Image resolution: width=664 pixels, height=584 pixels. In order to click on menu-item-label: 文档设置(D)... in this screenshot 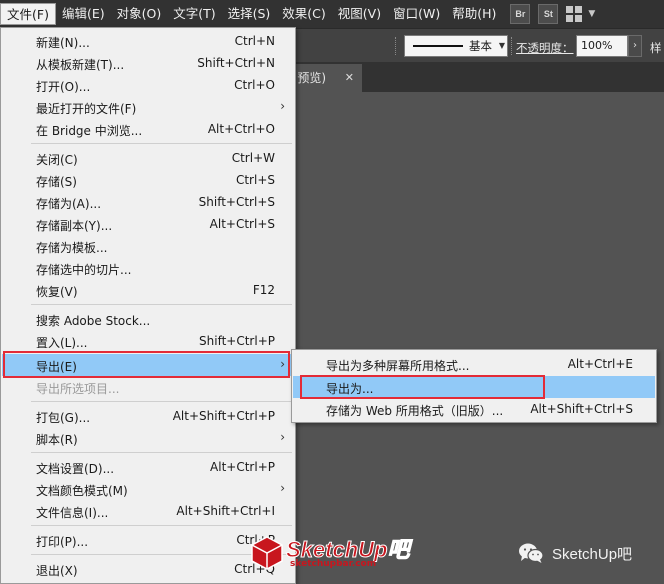, I will do `click(75, 469)`.